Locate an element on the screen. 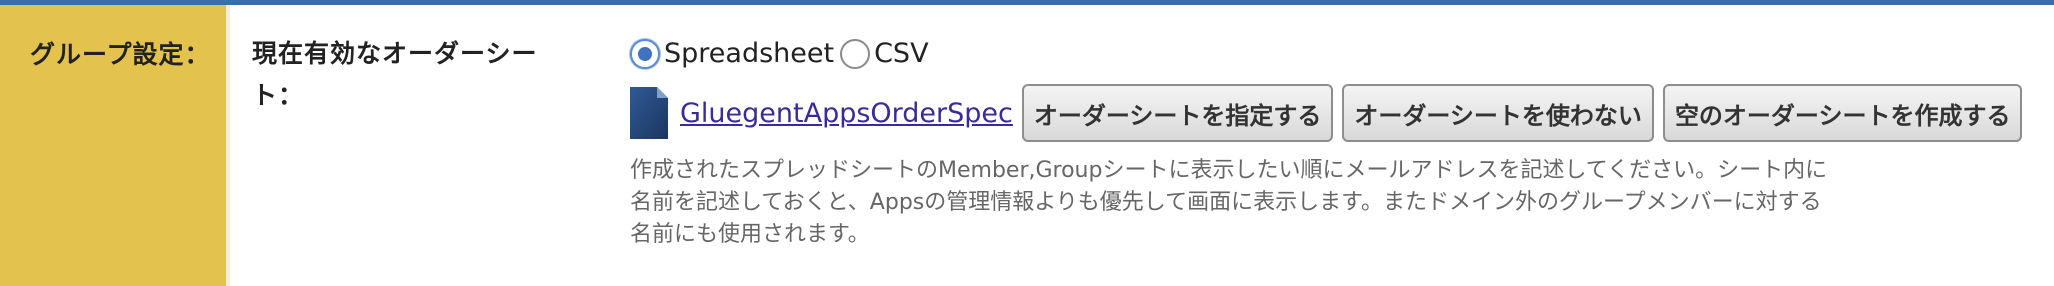 The image size is (2054, 286). help-text-line3: 名前にも使用されます。 is located at coordinates (750, 234).